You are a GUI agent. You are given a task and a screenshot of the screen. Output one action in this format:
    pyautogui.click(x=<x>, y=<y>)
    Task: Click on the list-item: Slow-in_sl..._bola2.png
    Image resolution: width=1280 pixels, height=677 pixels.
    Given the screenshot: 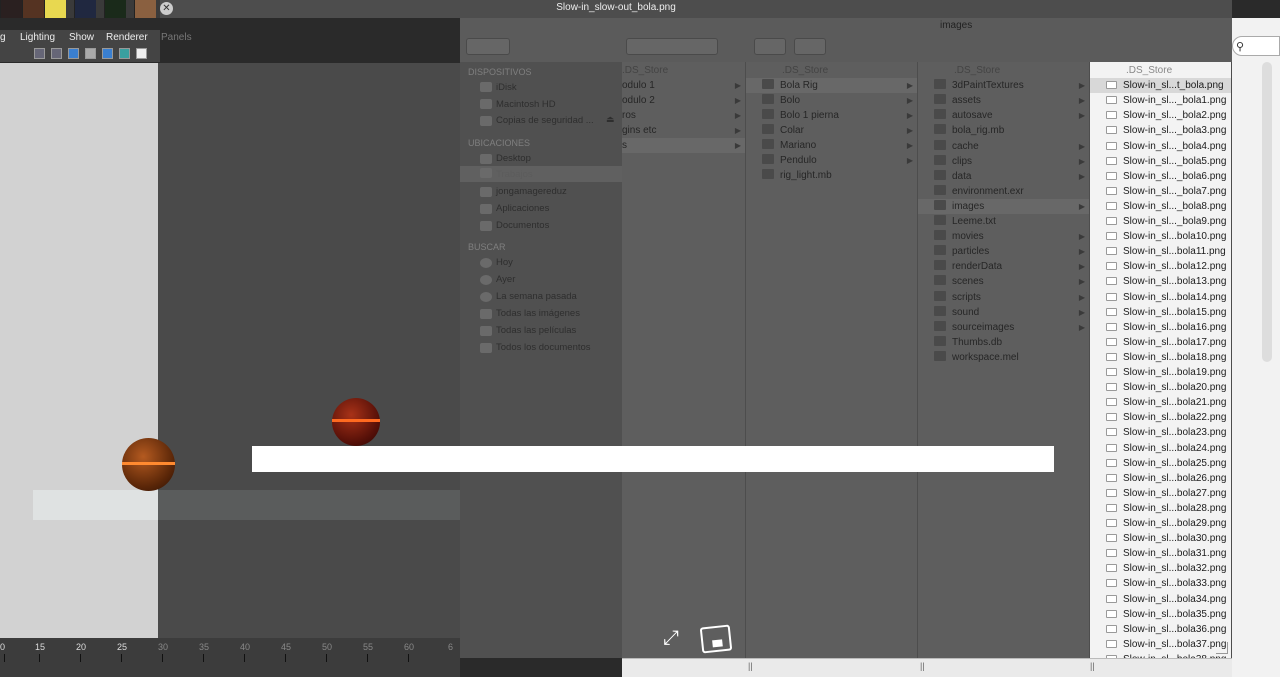 What is the action you would take?
    pyautogui.click(x=1160, y=115)
    